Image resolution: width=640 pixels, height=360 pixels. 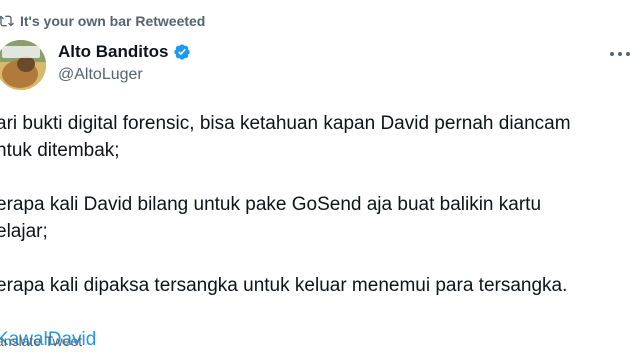 I want to click on avatar, so click(x=23, y=65).